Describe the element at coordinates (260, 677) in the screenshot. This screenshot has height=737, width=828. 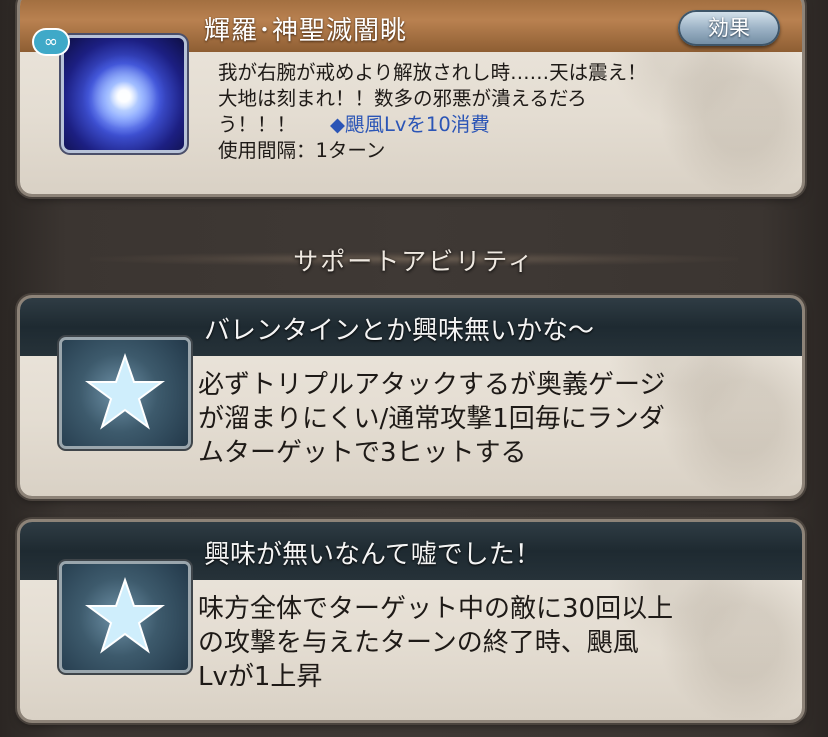
I see `support-desc-line: Lvが1上昇` at that location.